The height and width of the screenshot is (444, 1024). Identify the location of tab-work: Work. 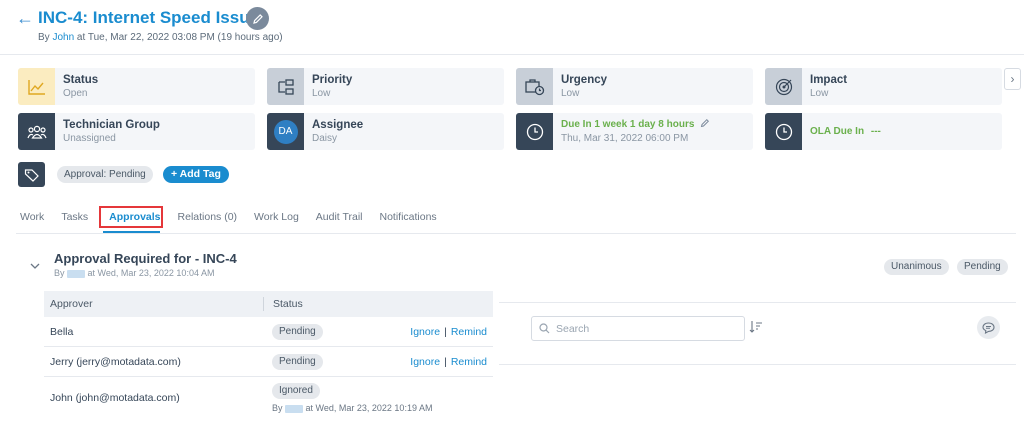
(32, 217).